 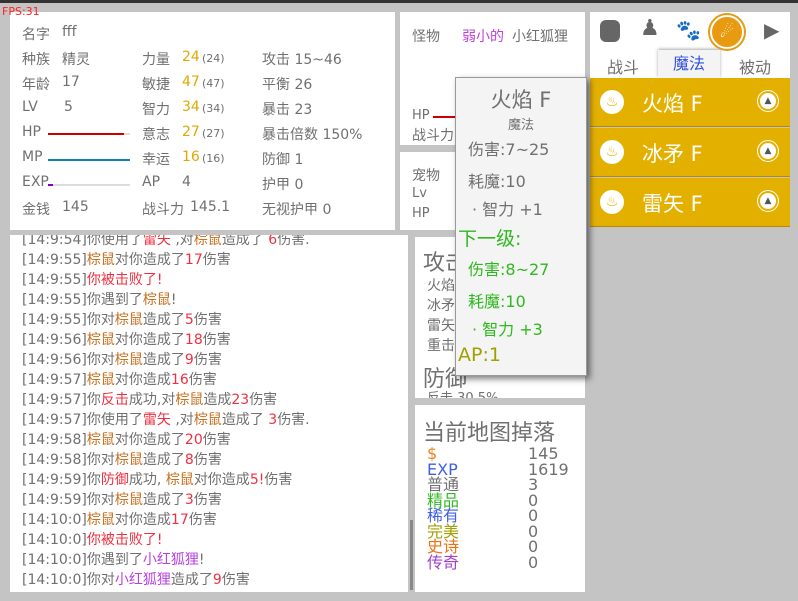 I want to click on skill-item: ♨ 冰矛 F ▲, so click(x=690, y=152).